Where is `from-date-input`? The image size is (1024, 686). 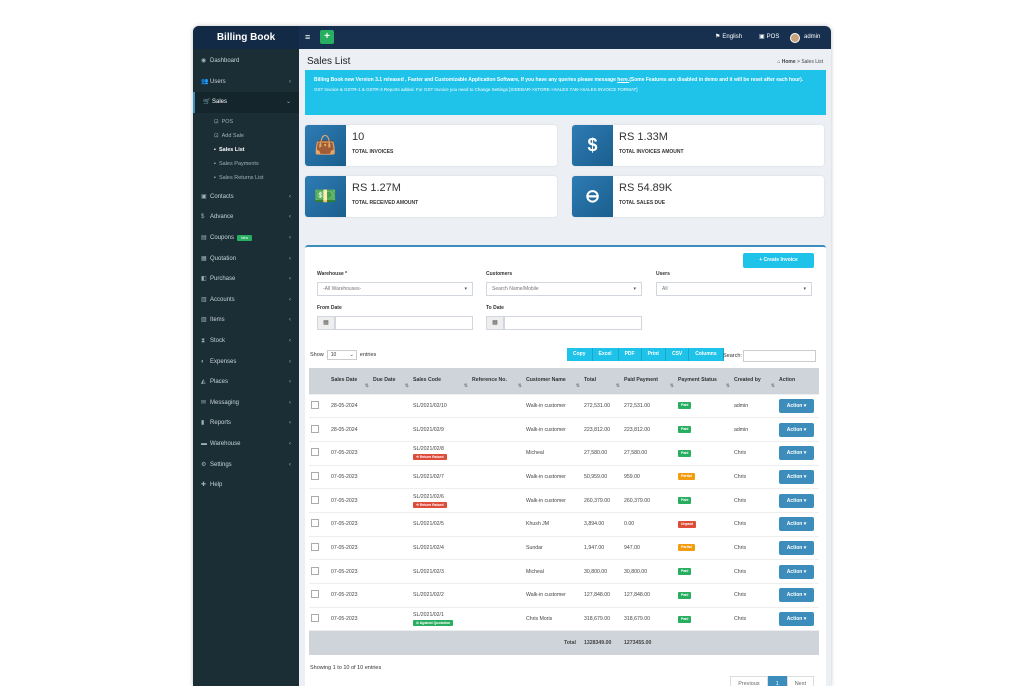 from-date-input is located at coordinates (404, 323).